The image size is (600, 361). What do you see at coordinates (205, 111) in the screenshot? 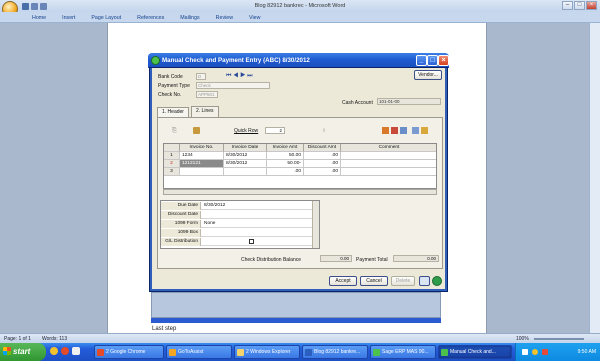
I see `tab-lines: 2. Lines` at bounding box center [205, 111].